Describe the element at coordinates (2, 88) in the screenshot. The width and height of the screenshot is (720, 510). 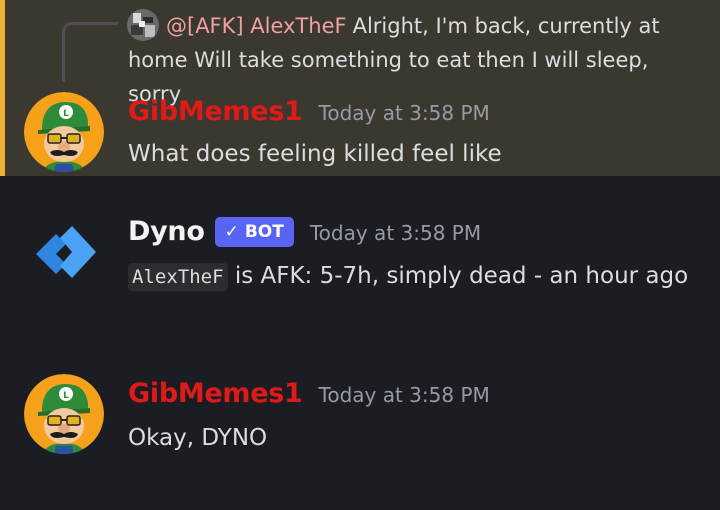
I see `mention-highlight-bar` at that location.